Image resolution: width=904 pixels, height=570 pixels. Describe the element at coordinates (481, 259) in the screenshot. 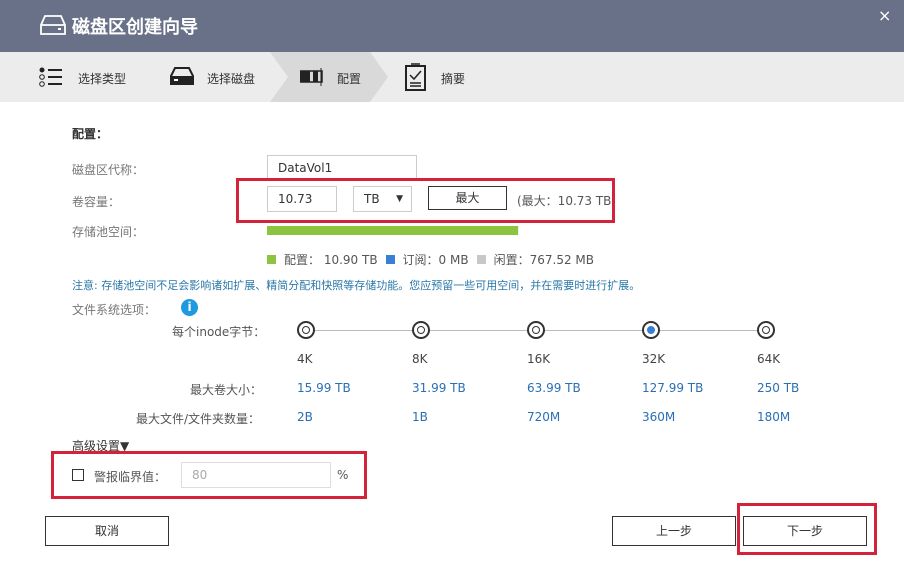

I see `legend-swatch-free` at that location.